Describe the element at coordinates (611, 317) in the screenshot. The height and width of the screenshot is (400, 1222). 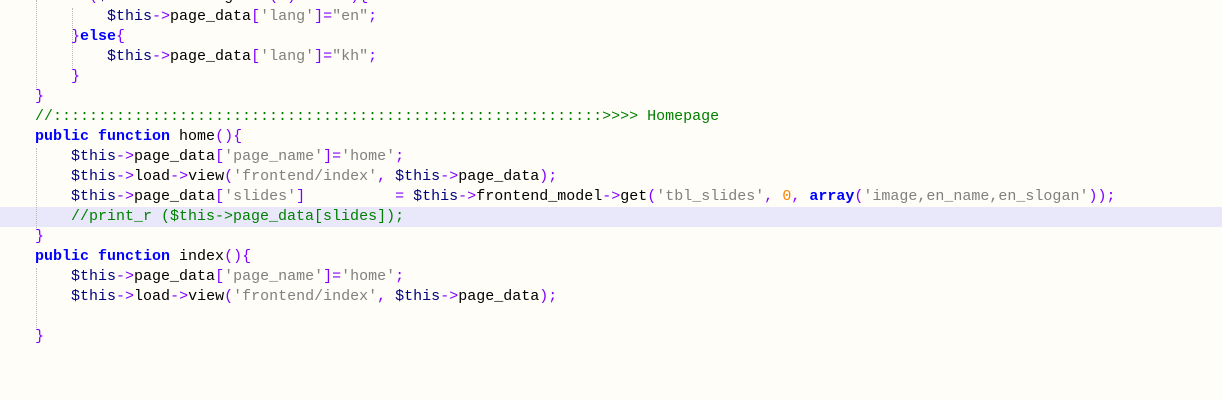
I see `code-line` at that location.